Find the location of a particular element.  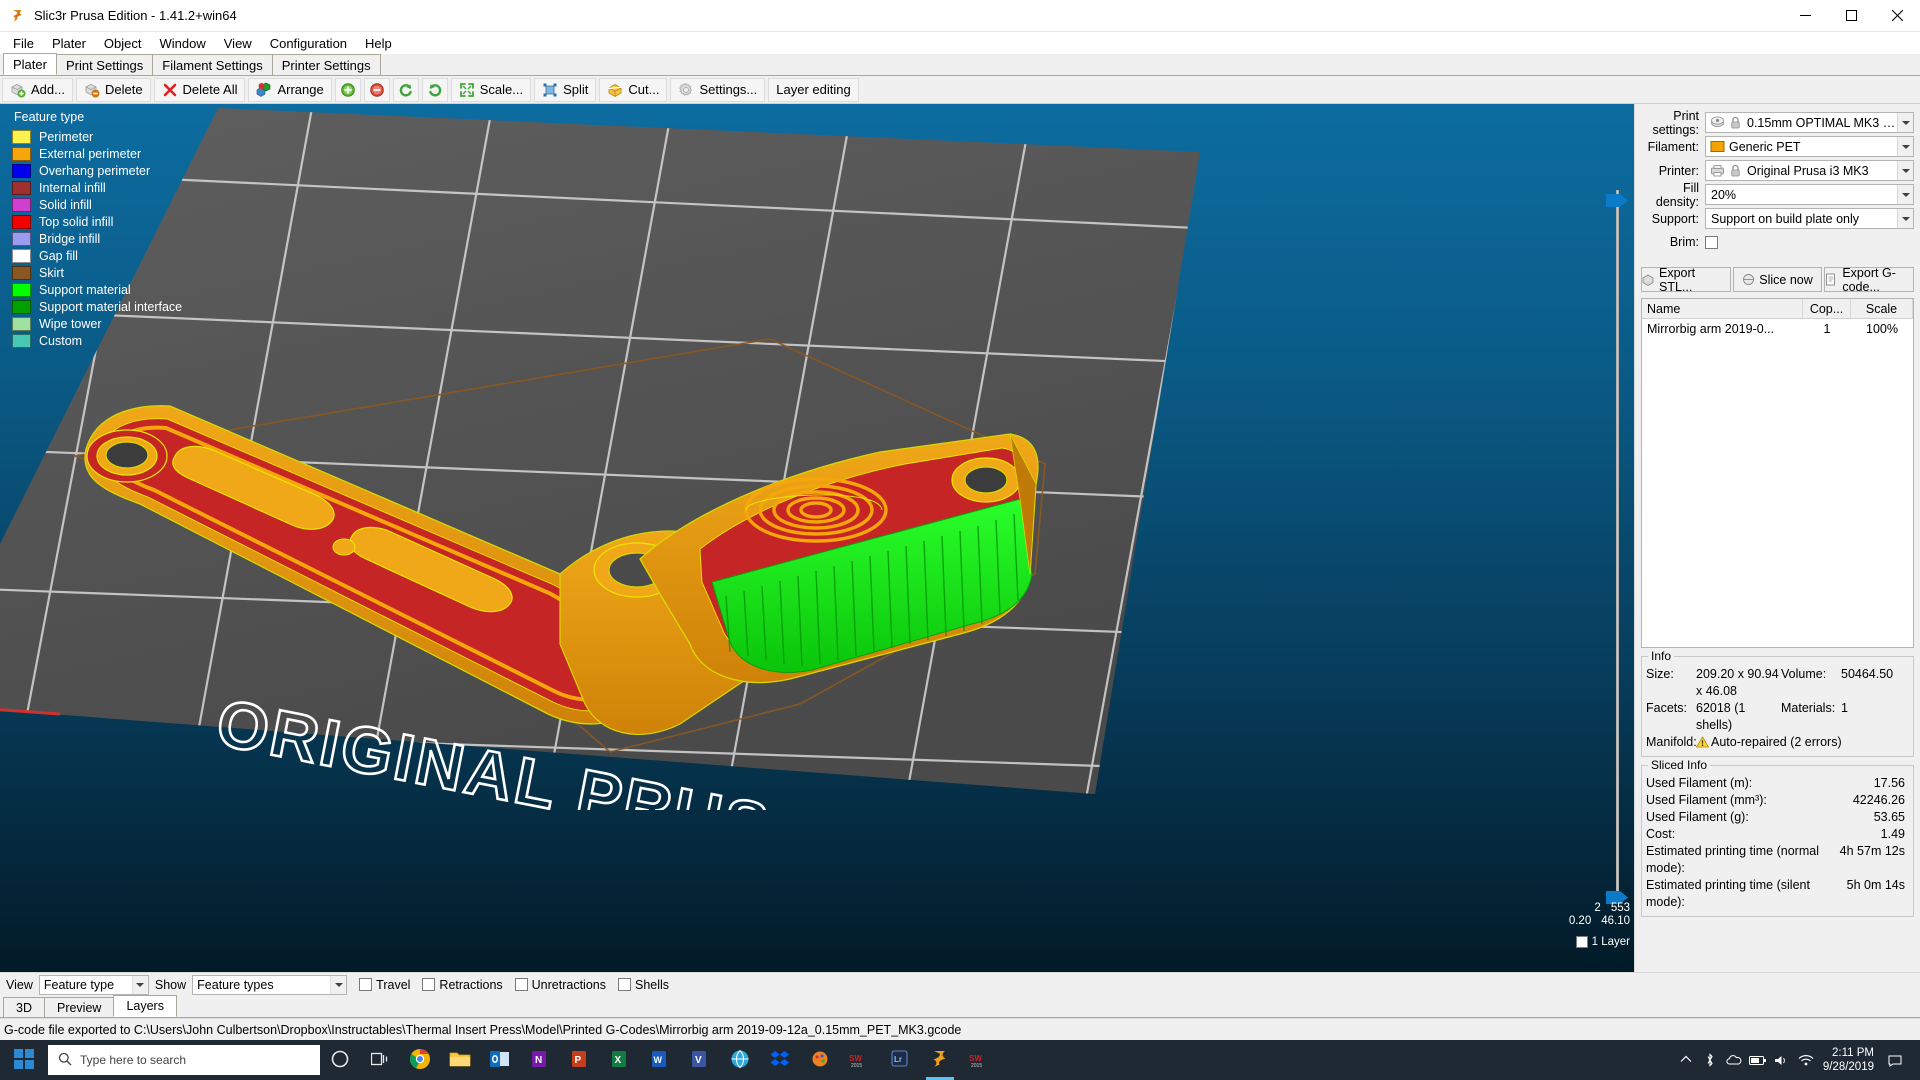

clock: 2:11 PM 9/28/2019 is located at coordinates (1850, 1060).